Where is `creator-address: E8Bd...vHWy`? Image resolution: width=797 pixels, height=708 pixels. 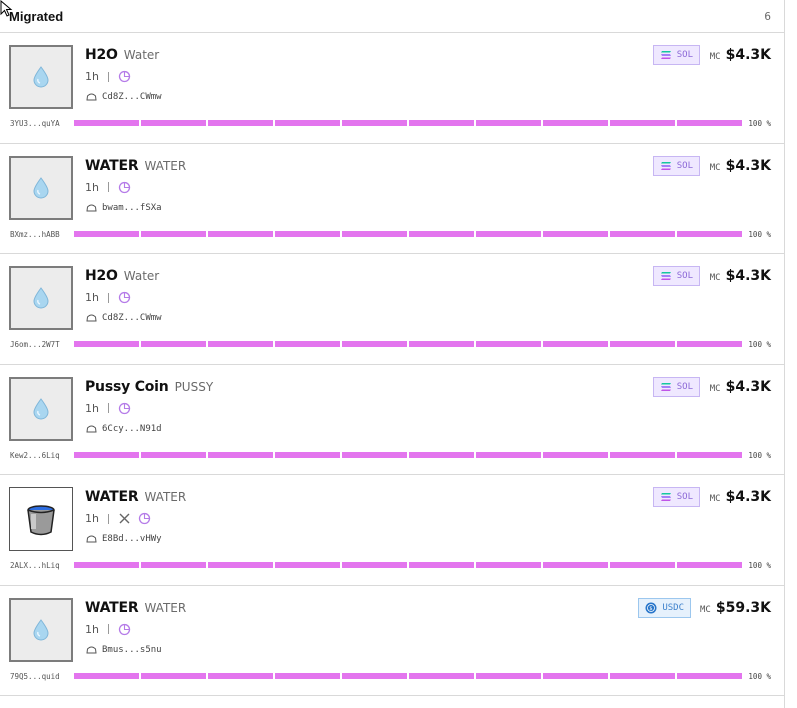
creator-address: E8Bd...vHWy is located at coordinates (132, 539).